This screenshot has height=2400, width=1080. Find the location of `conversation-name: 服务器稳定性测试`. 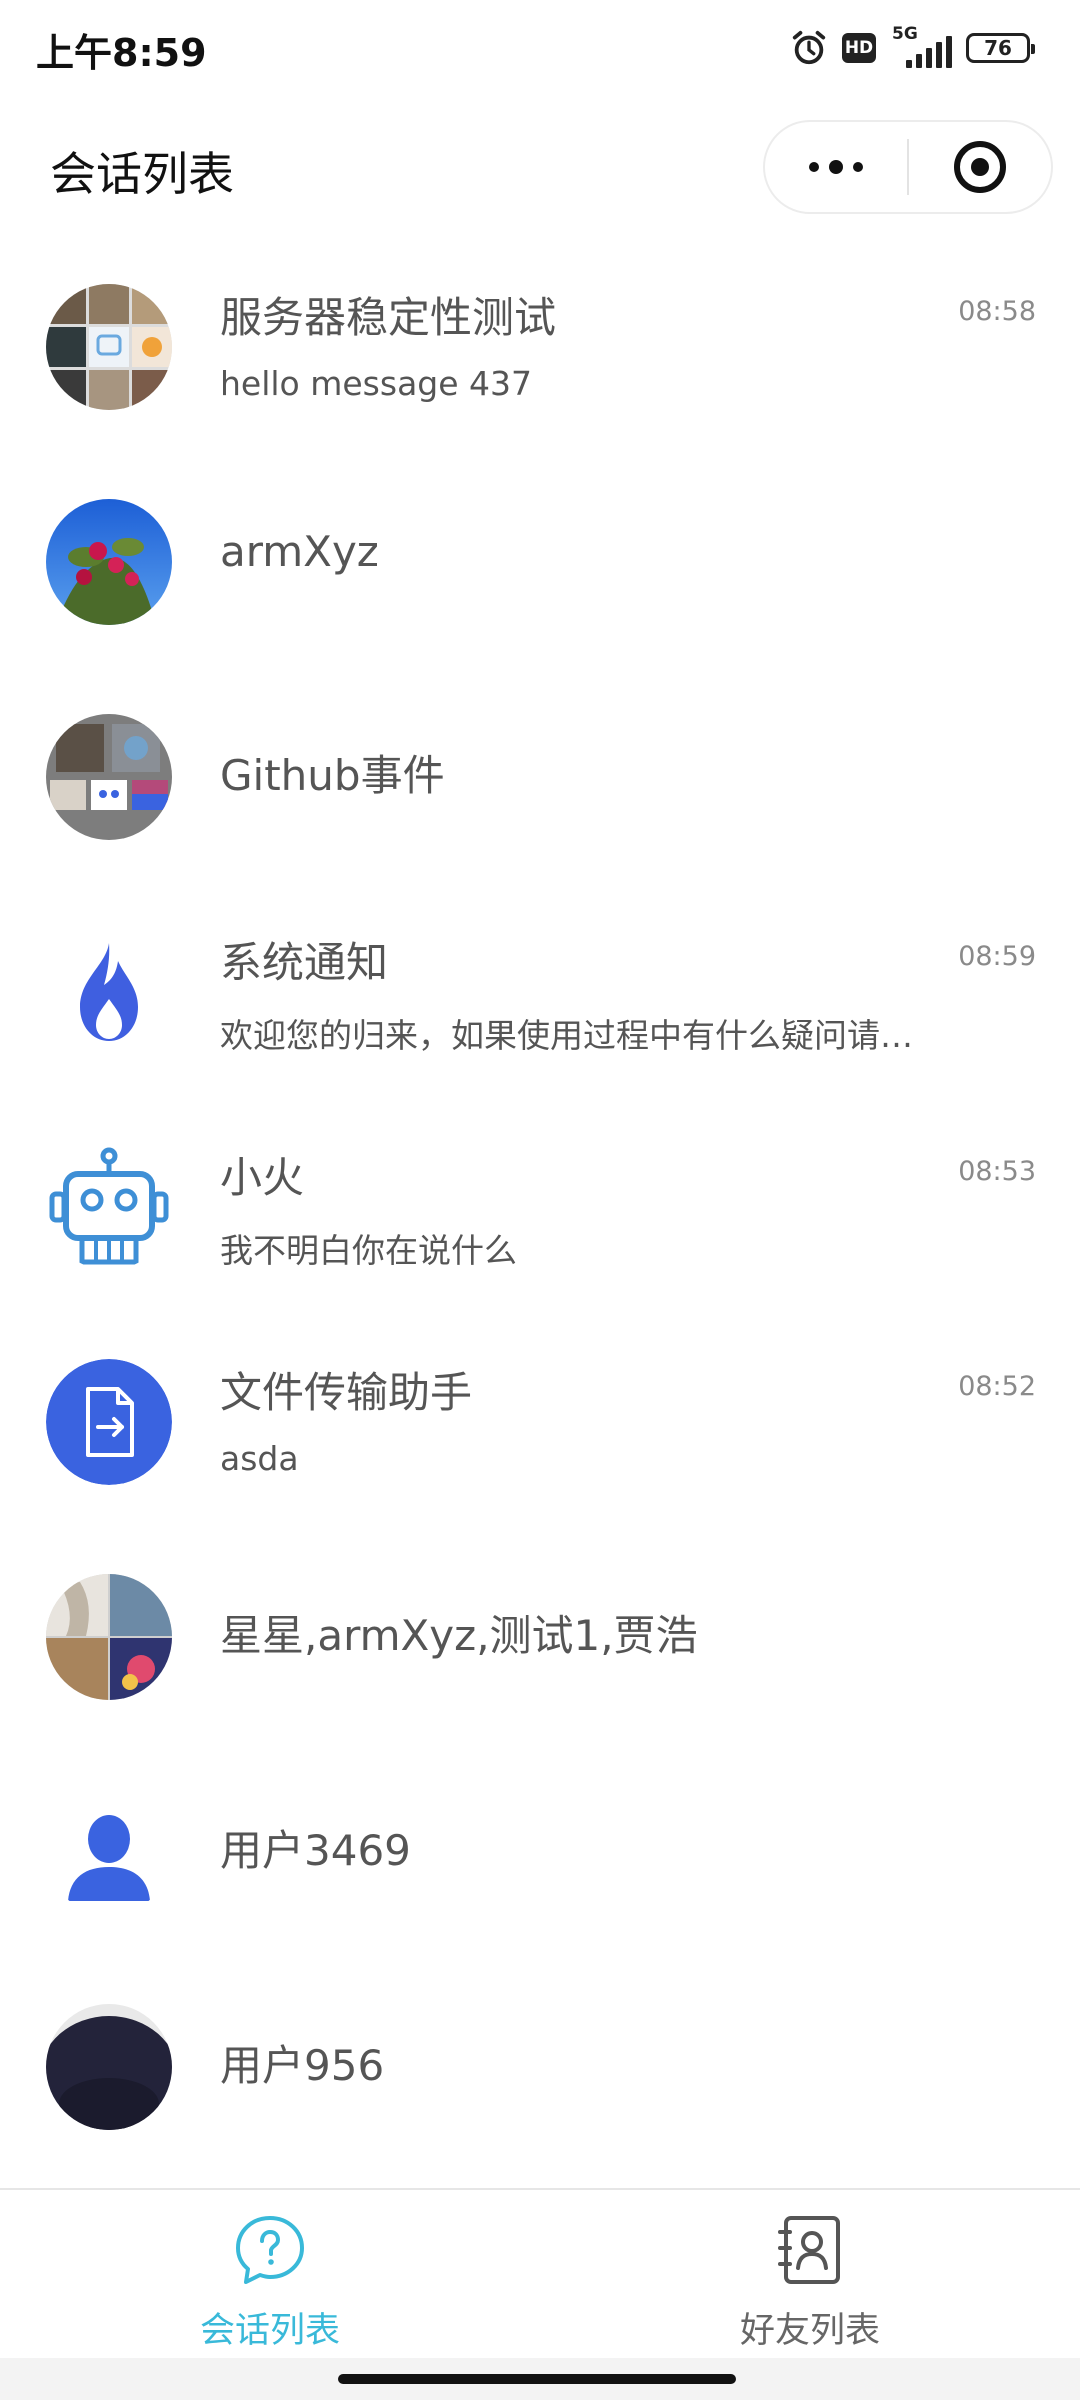

conversation-name: 服务器稳定性测试 is located at coordinates (388, 317).